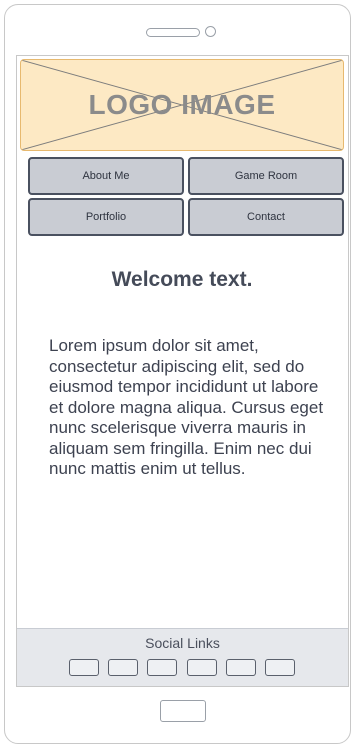 This screenshot has height=744, width=355. I want to click on social-link-4-icon, so click(202, 667).